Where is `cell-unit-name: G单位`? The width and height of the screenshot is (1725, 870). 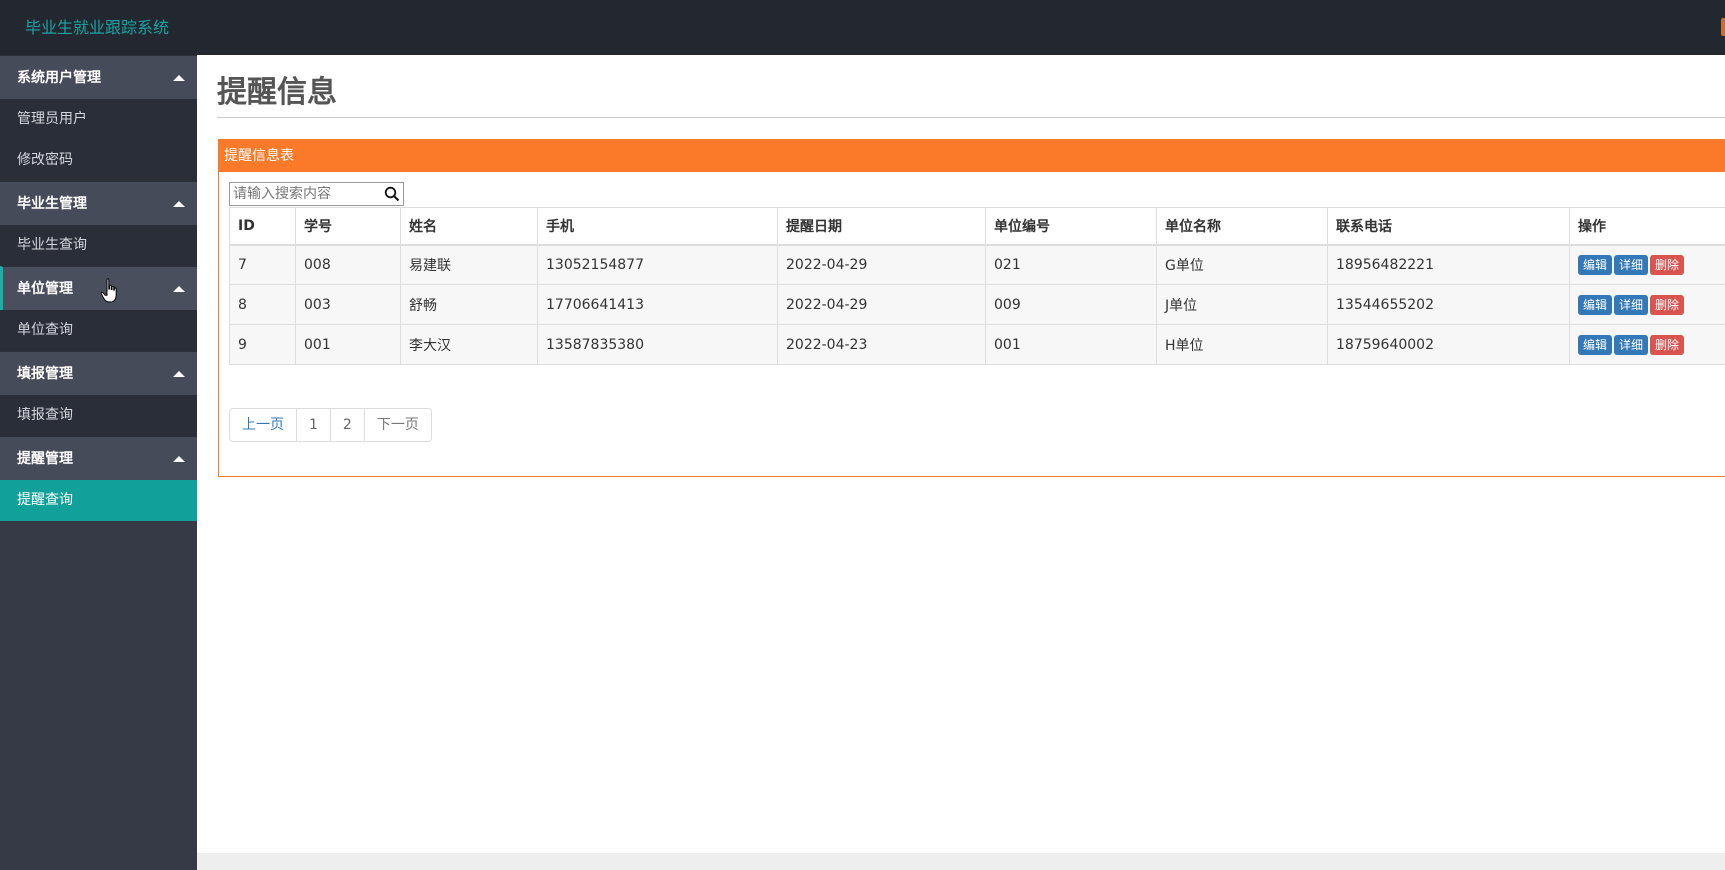 cell-unit-name: G单位 is located at coordinates (1242, 264).